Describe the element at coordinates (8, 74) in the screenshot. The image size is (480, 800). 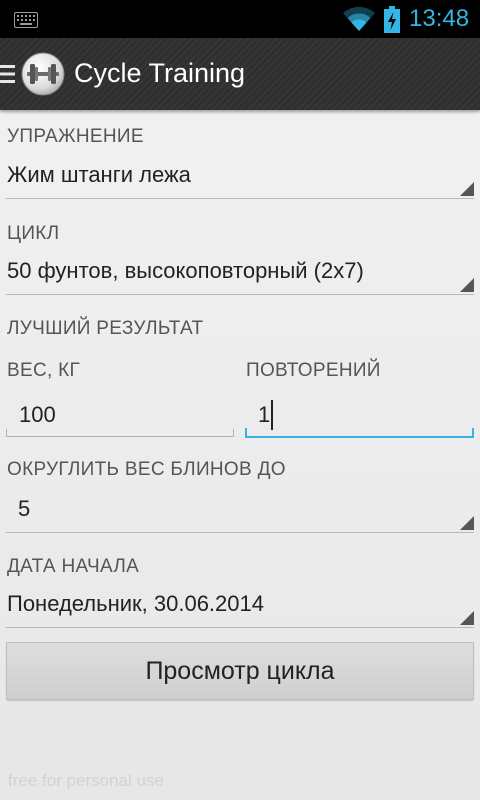
I see `menu-icon` at that location.